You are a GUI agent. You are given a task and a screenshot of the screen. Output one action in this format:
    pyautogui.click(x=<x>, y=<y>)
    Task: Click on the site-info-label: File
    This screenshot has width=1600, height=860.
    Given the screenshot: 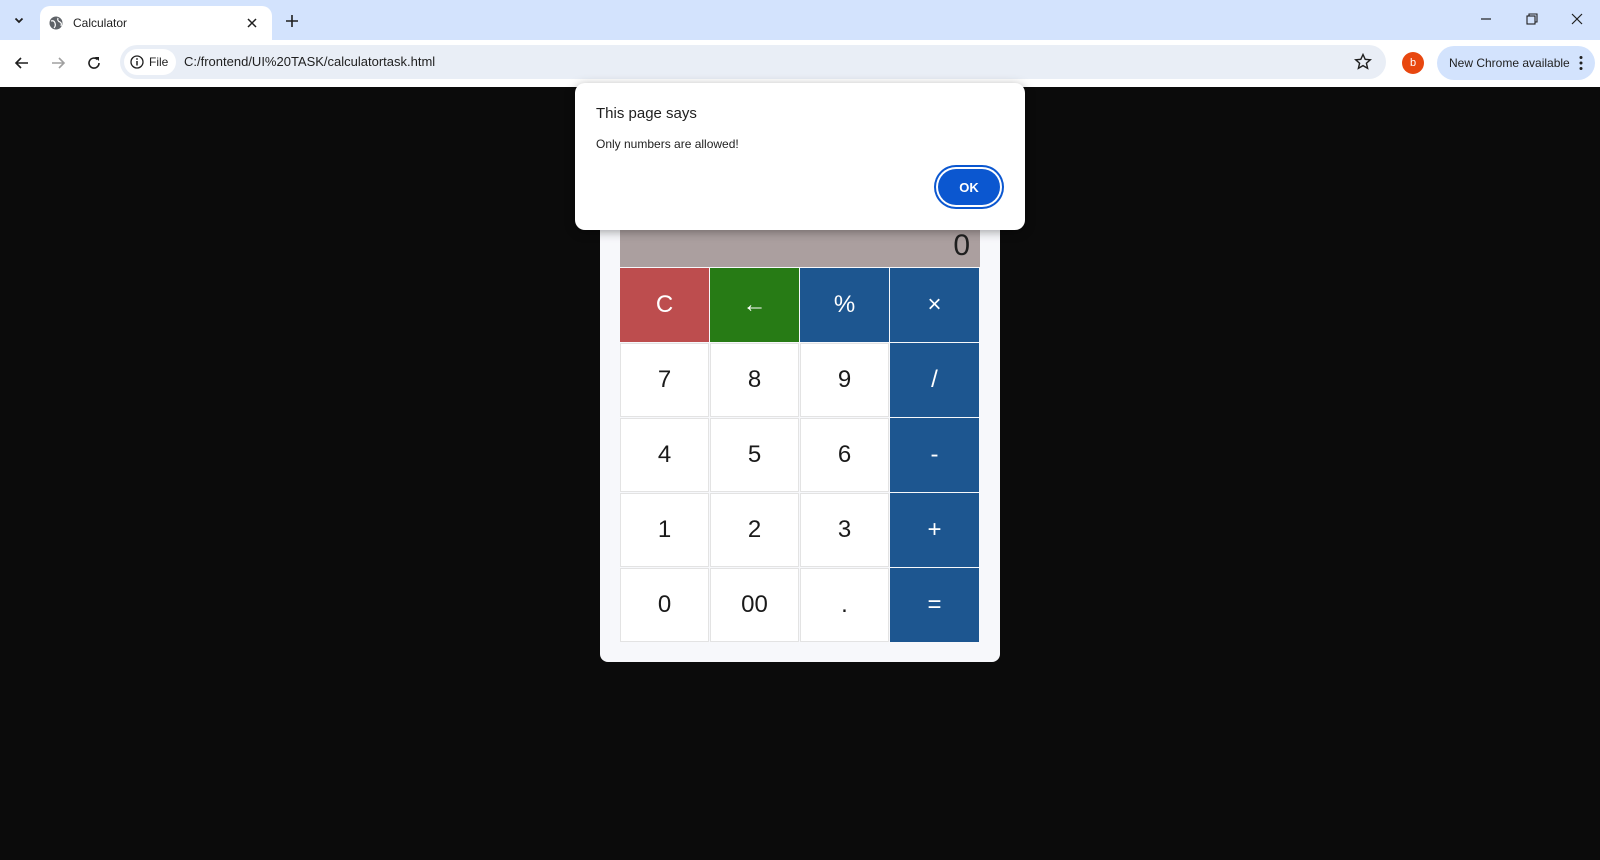 What is the action you would take?
    pyautogui.click(x=159, y=62)
    